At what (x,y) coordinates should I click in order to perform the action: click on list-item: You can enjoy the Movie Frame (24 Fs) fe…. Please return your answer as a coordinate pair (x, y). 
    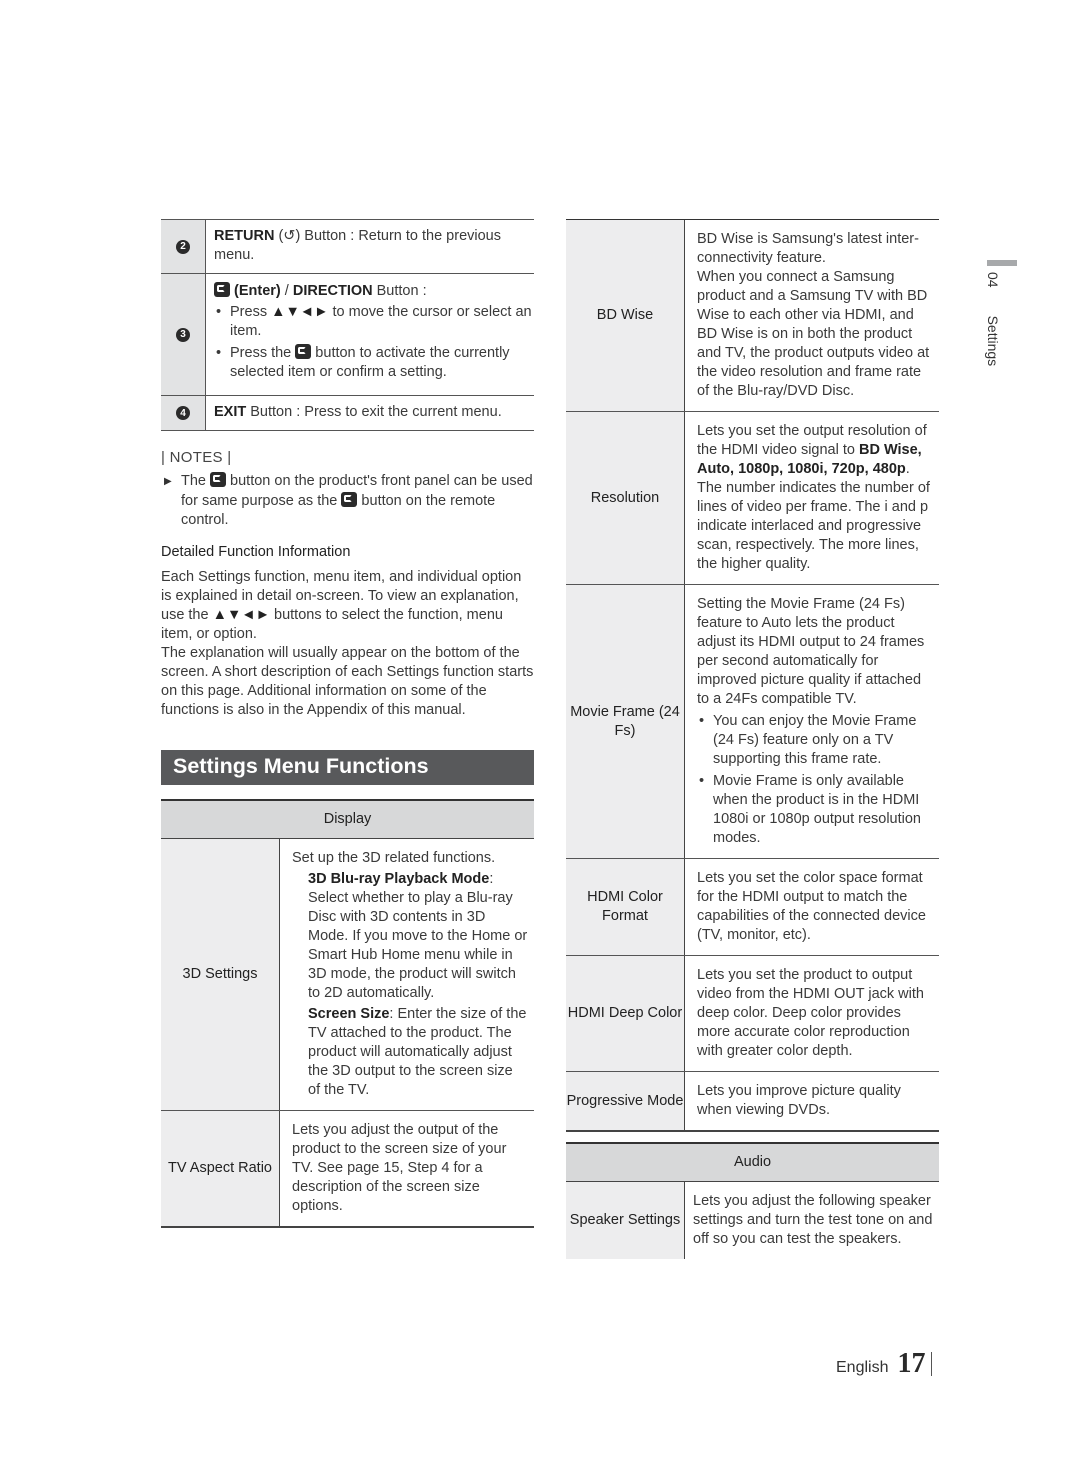
    Looking at the image, I should click on (815, 740).